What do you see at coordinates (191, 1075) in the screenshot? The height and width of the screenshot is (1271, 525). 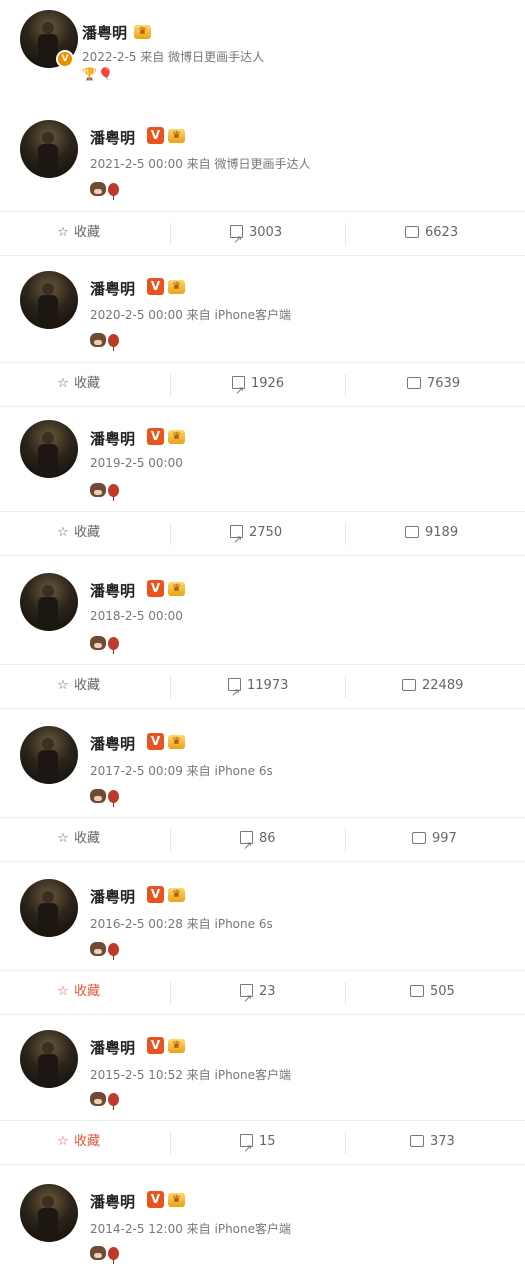 I see `post-meta: 2015-2-5 10:52 来自 iPhone客户端` at bounding box center [191, 1075].